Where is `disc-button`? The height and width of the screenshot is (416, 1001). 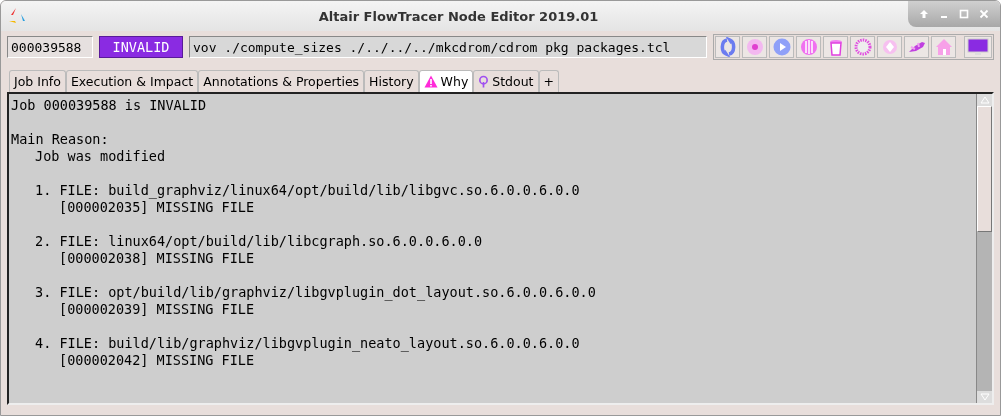 disc-button is located at coordinates (754, 47).